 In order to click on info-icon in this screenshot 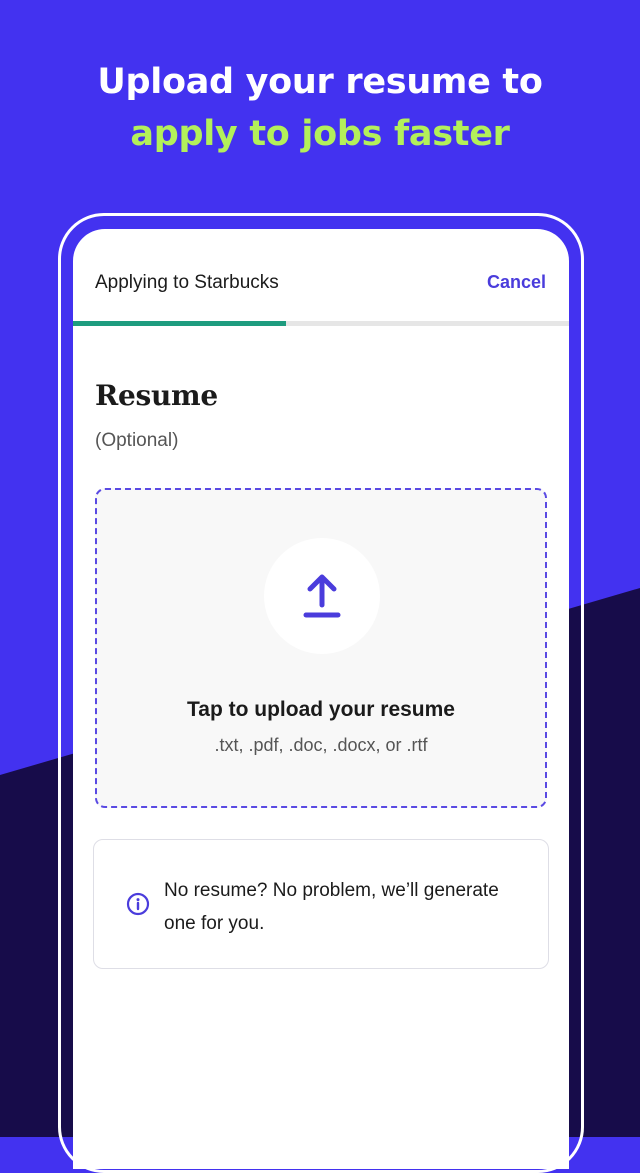, I will do `click(138, 904)`.